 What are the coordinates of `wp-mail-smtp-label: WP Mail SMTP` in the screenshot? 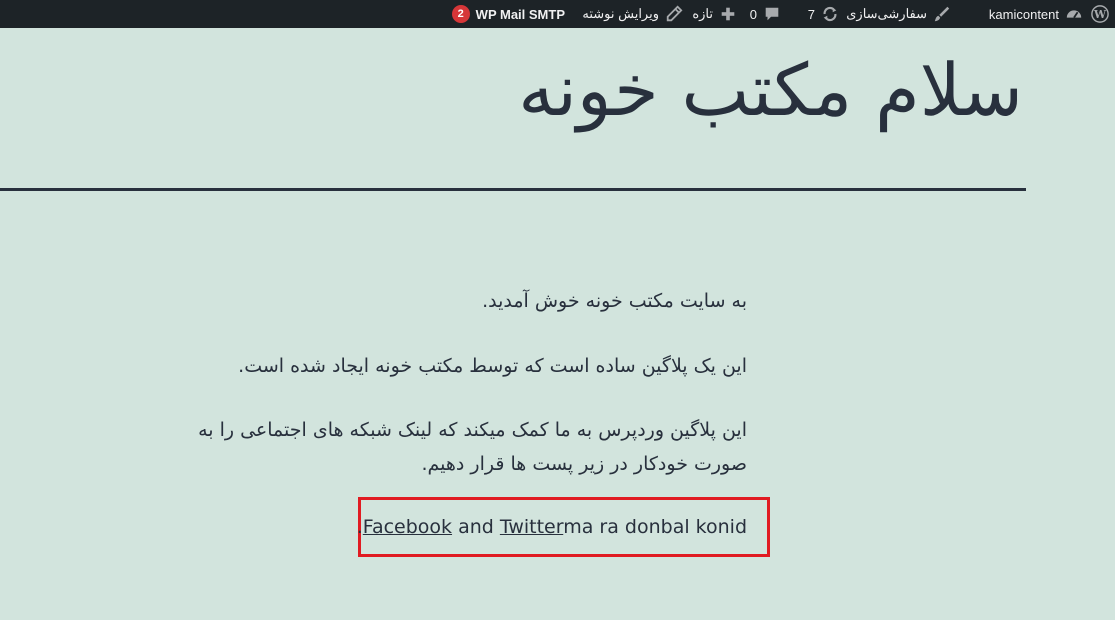 It's located at (520, 14).